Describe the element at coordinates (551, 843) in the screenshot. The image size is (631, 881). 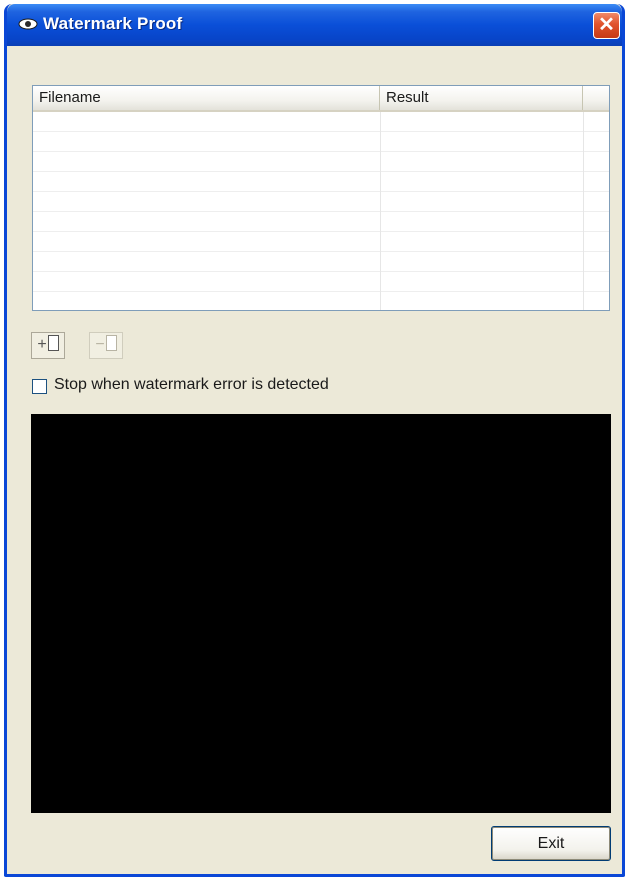
I see `exit-button: Exit` at that location.